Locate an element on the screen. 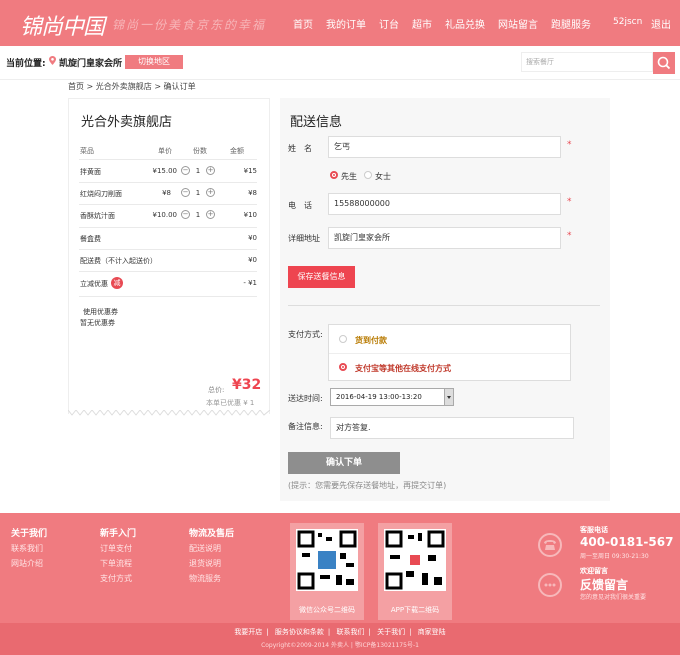 The height and width of the screenshot is (655, 680). nav-supermarket: 超市 is located at coordinates (422, 23).